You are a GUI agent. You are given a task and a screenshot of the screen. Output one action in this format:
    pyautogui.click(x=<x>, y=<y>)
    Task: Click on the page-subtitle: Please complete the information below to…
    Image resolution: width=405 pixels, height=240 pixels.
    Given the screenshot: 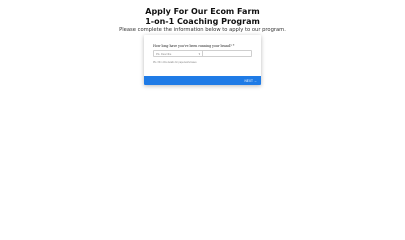 What is the action you would take?
    pyautogui.click(x=202, y=30)
    